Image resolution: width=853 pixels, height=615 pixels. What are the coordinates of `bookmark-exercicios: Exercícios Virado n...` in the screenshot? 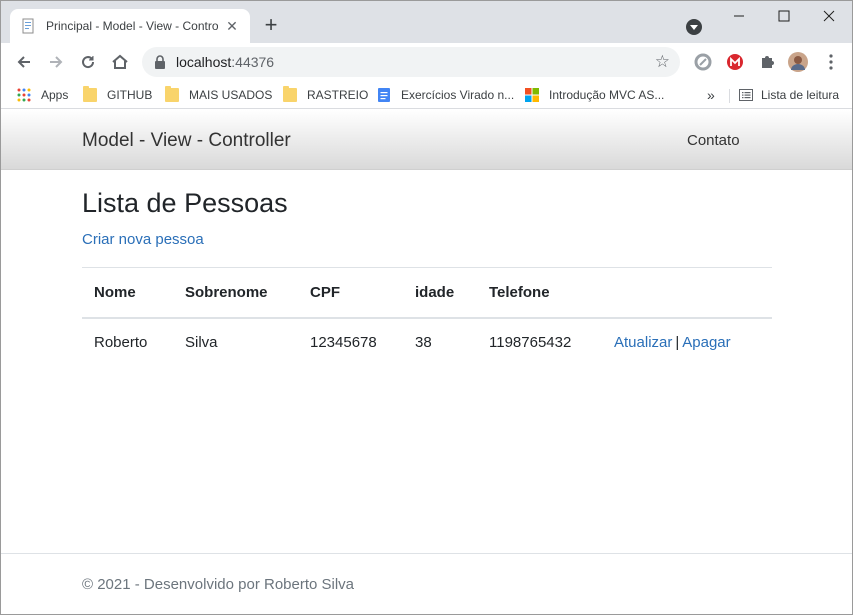 It's located at (445, 95).